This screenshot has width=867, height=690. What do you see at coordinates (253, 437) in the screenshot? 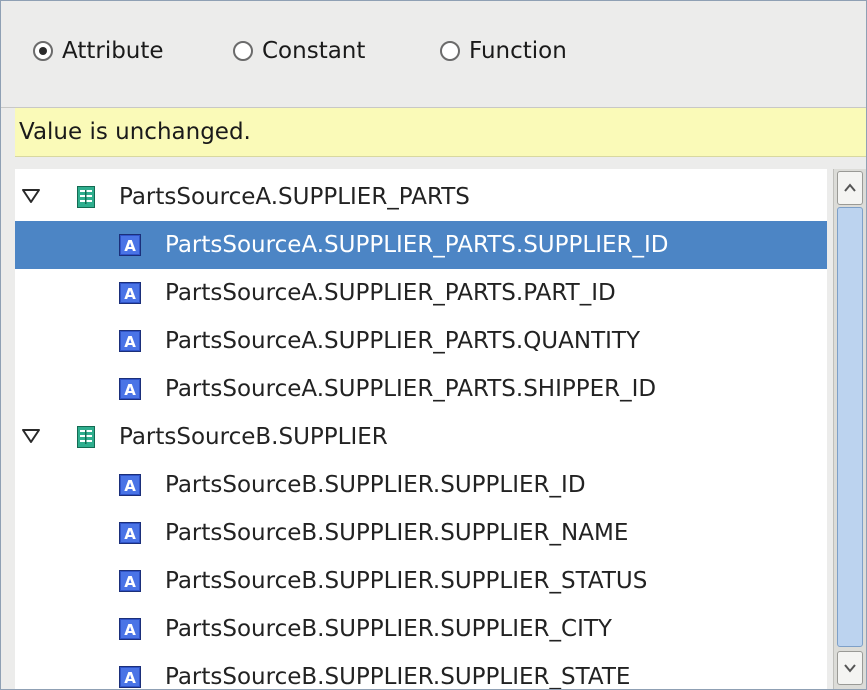
I see `tree-group-label: PartsSourceB.SUPPLIER` at bounding box center [253, 437].